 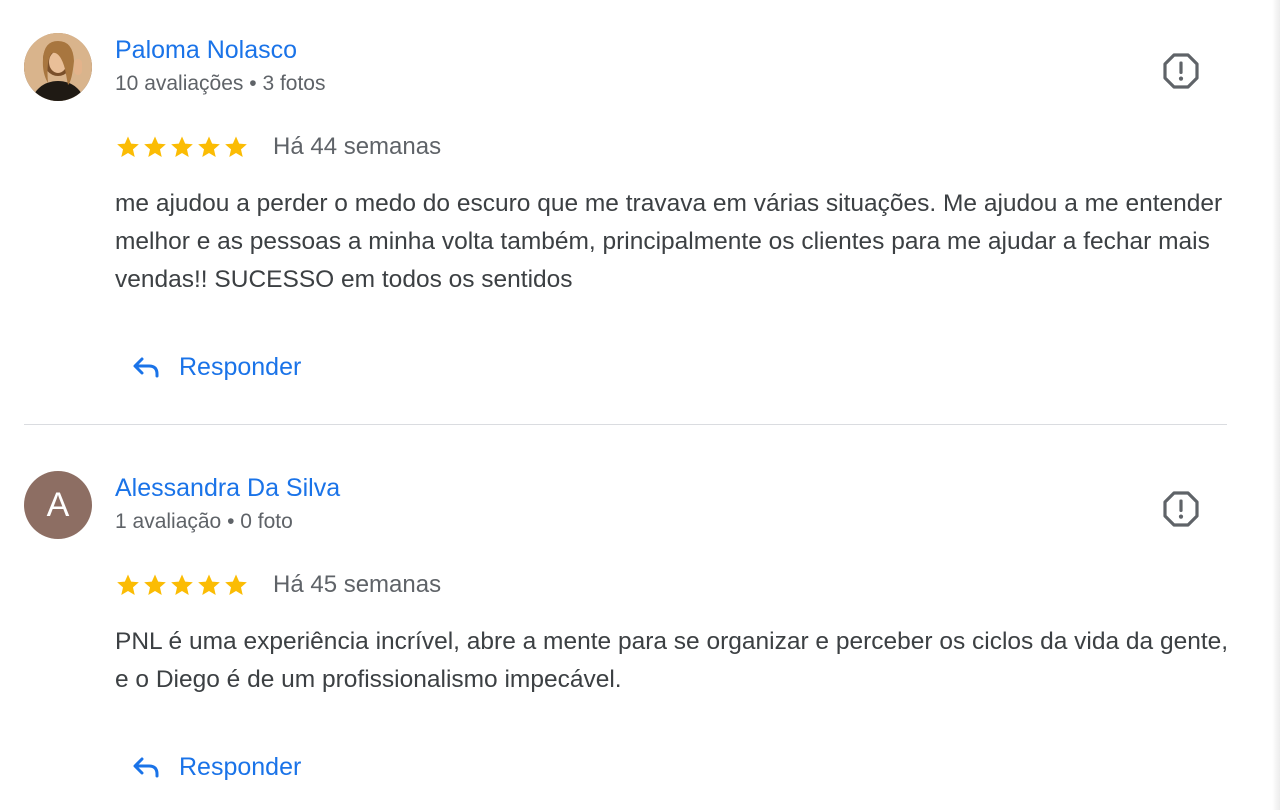 I want to click on review-date: Há 44 semanas, so click(x=357, y=146).